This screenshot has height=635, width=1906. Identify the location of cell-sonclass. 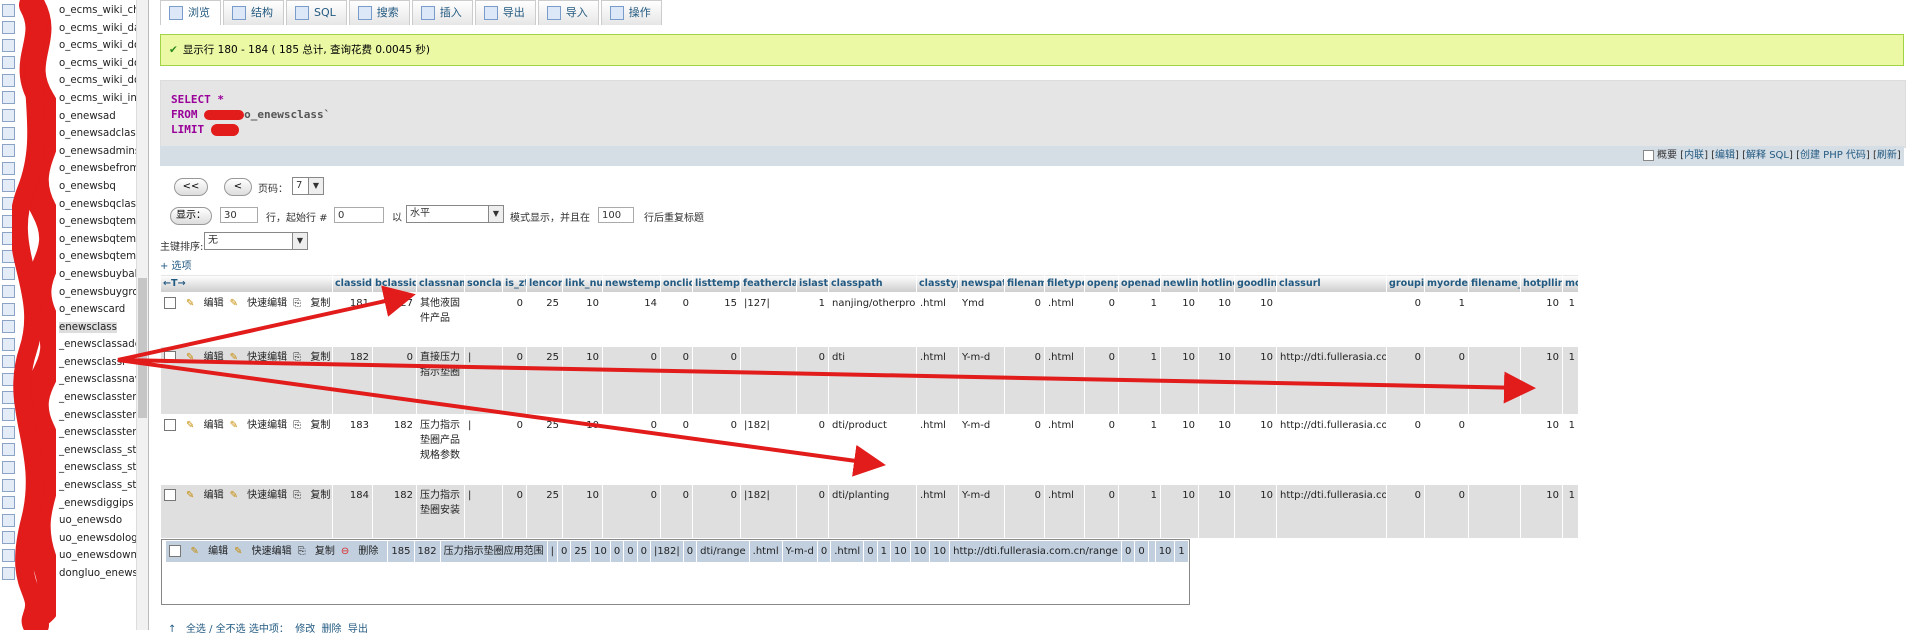
(483, 319).